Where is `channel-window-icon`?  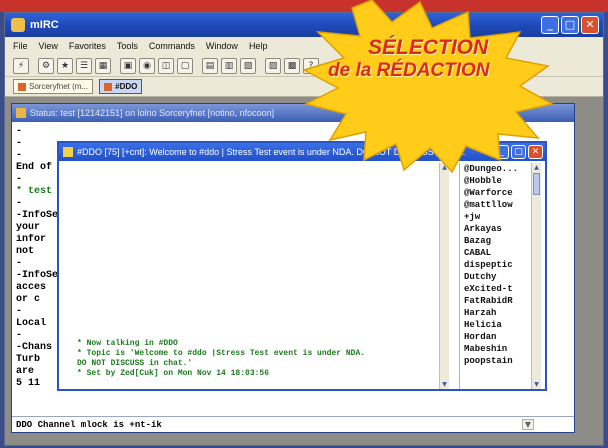 channel-window-icon is located at coordinates (68, 152).